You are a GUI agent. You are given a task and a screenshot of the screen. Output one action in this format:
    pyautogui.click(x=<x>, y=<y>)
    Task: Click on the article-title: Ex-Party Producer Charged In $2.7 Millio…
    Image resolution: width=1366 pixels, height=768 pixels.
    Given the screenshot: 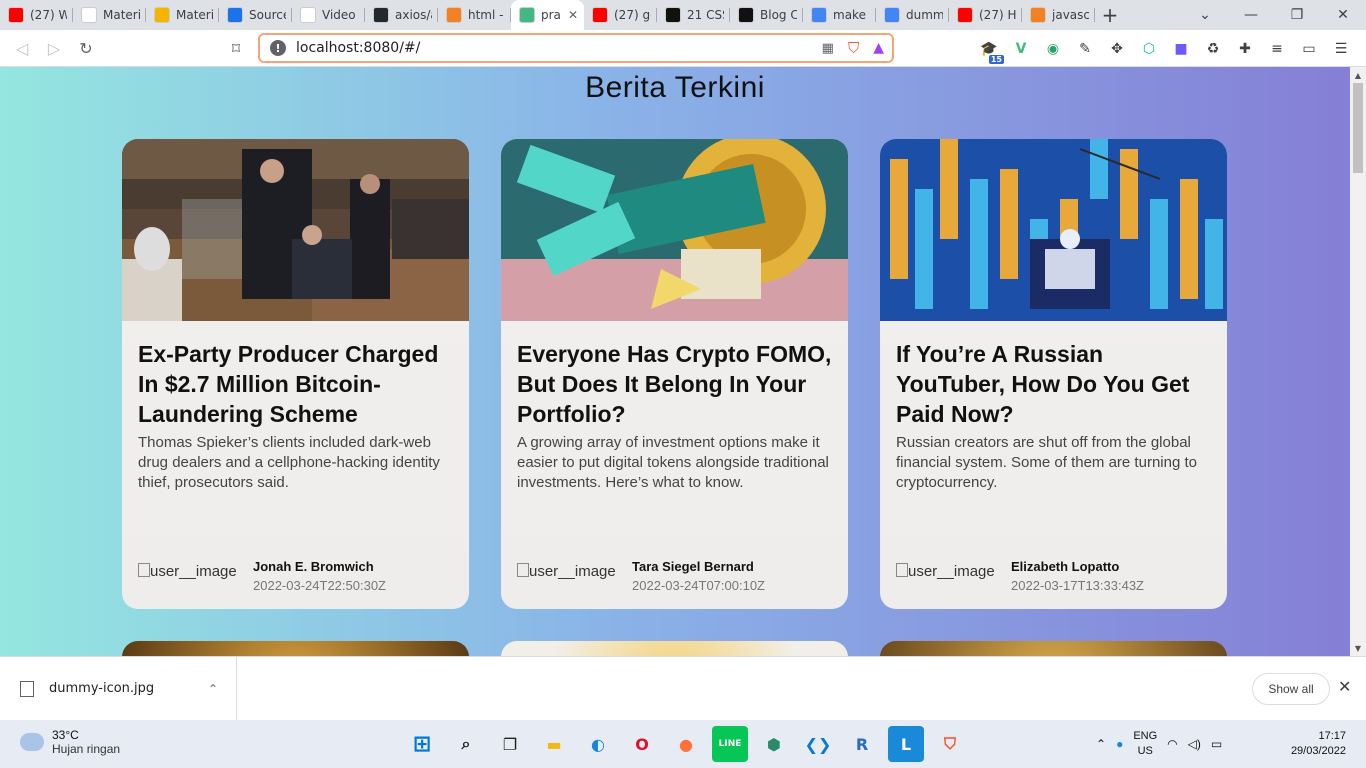 What is the action you would take?
    pyautogui.click(x=295, y=384)
    